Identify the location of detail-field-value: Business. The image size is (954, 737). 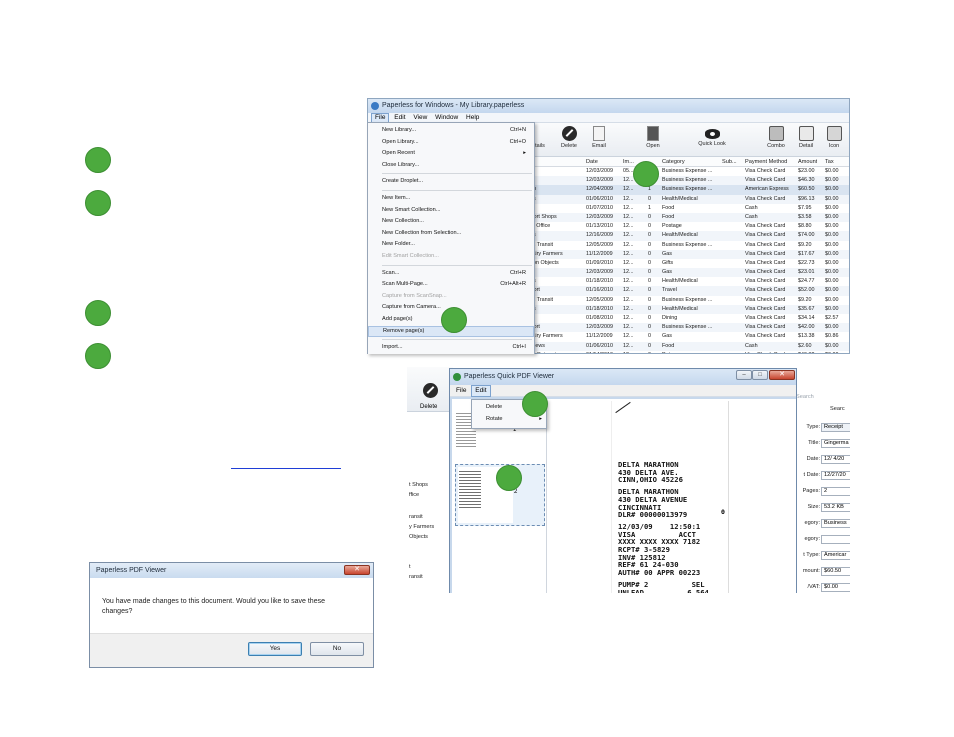
(835, 523).